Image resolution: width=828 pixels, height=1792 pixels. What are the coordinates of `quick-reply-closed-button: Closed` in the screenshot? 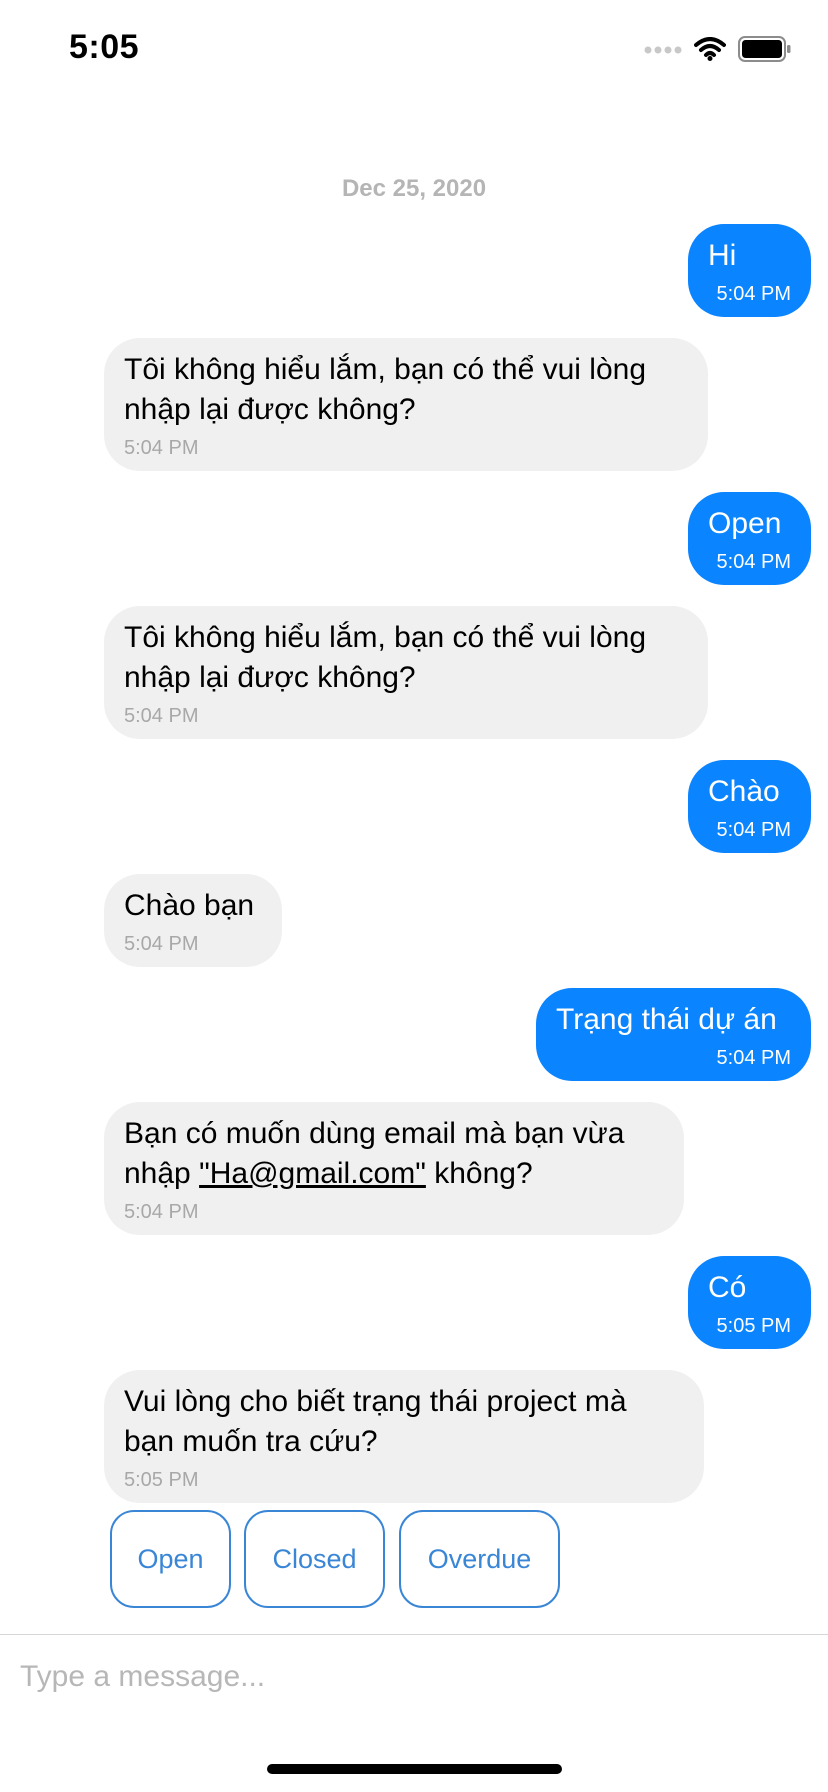 It's located at (314, 1559).